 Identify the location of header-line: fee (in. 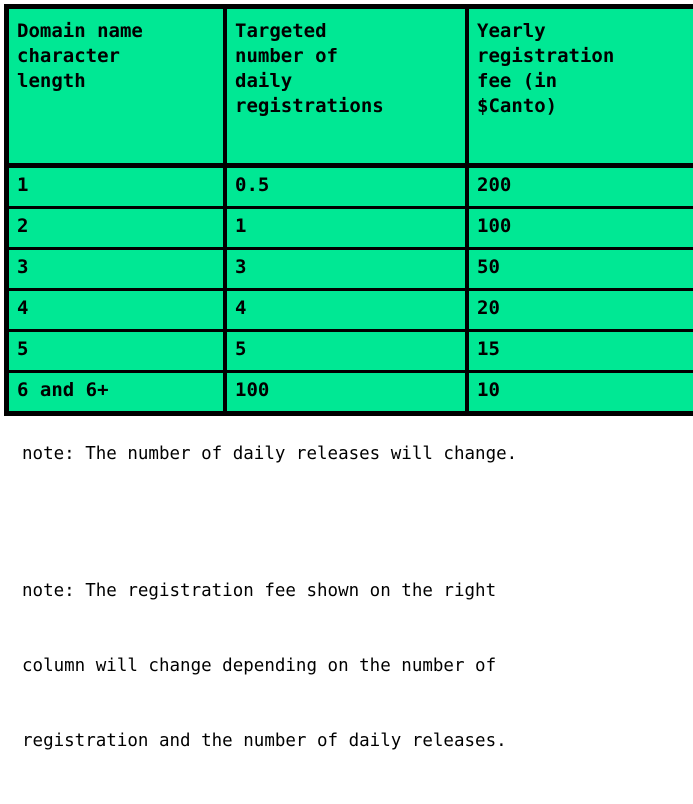
(517, 81).